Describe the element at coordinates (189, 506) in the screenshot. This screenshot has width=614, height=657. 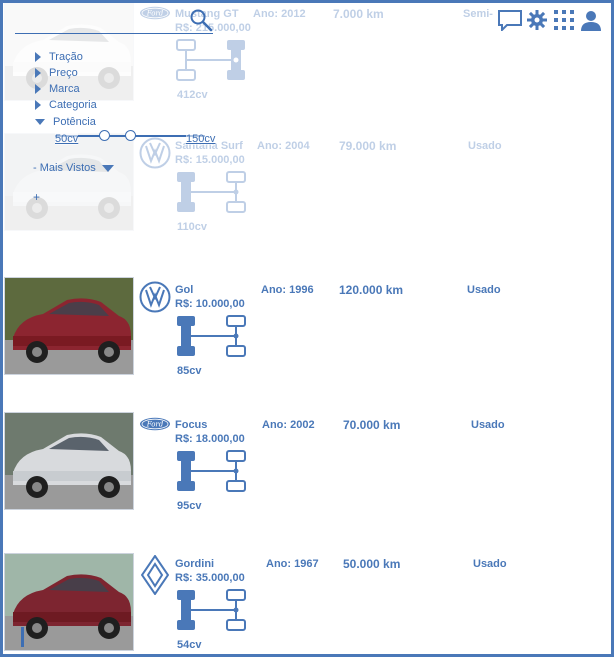
I see `car-power: 95cv` at that location.